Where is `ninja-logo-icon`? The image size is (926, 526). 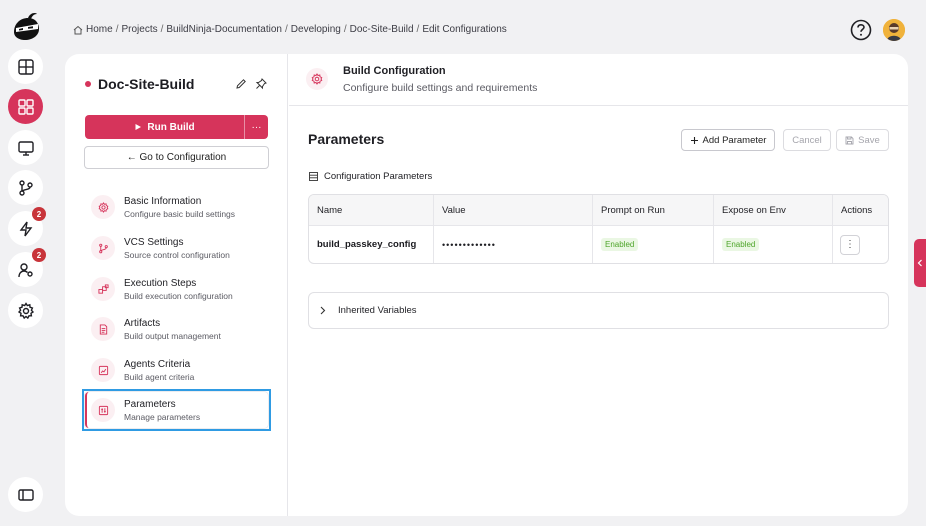 ninja-logo-icon is located at coordinates (26, 26).